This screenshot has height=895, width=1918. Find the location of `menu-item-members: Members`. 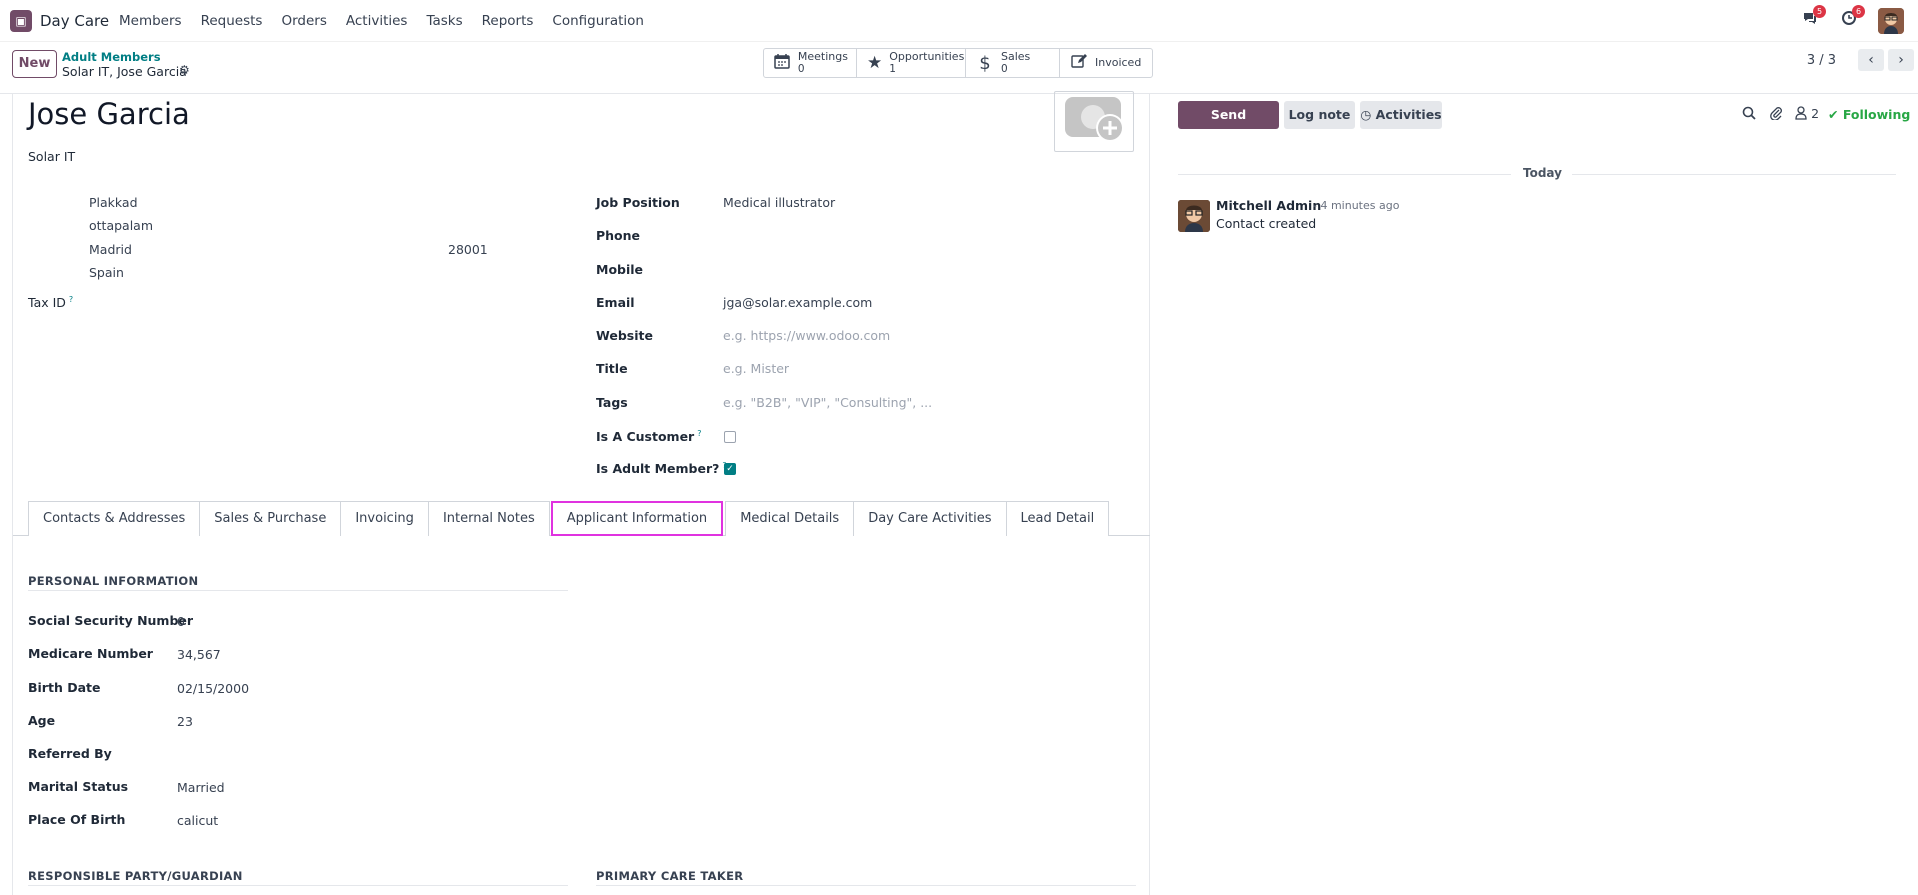

menu-item-members: Members is located at coordinates (150, 21).